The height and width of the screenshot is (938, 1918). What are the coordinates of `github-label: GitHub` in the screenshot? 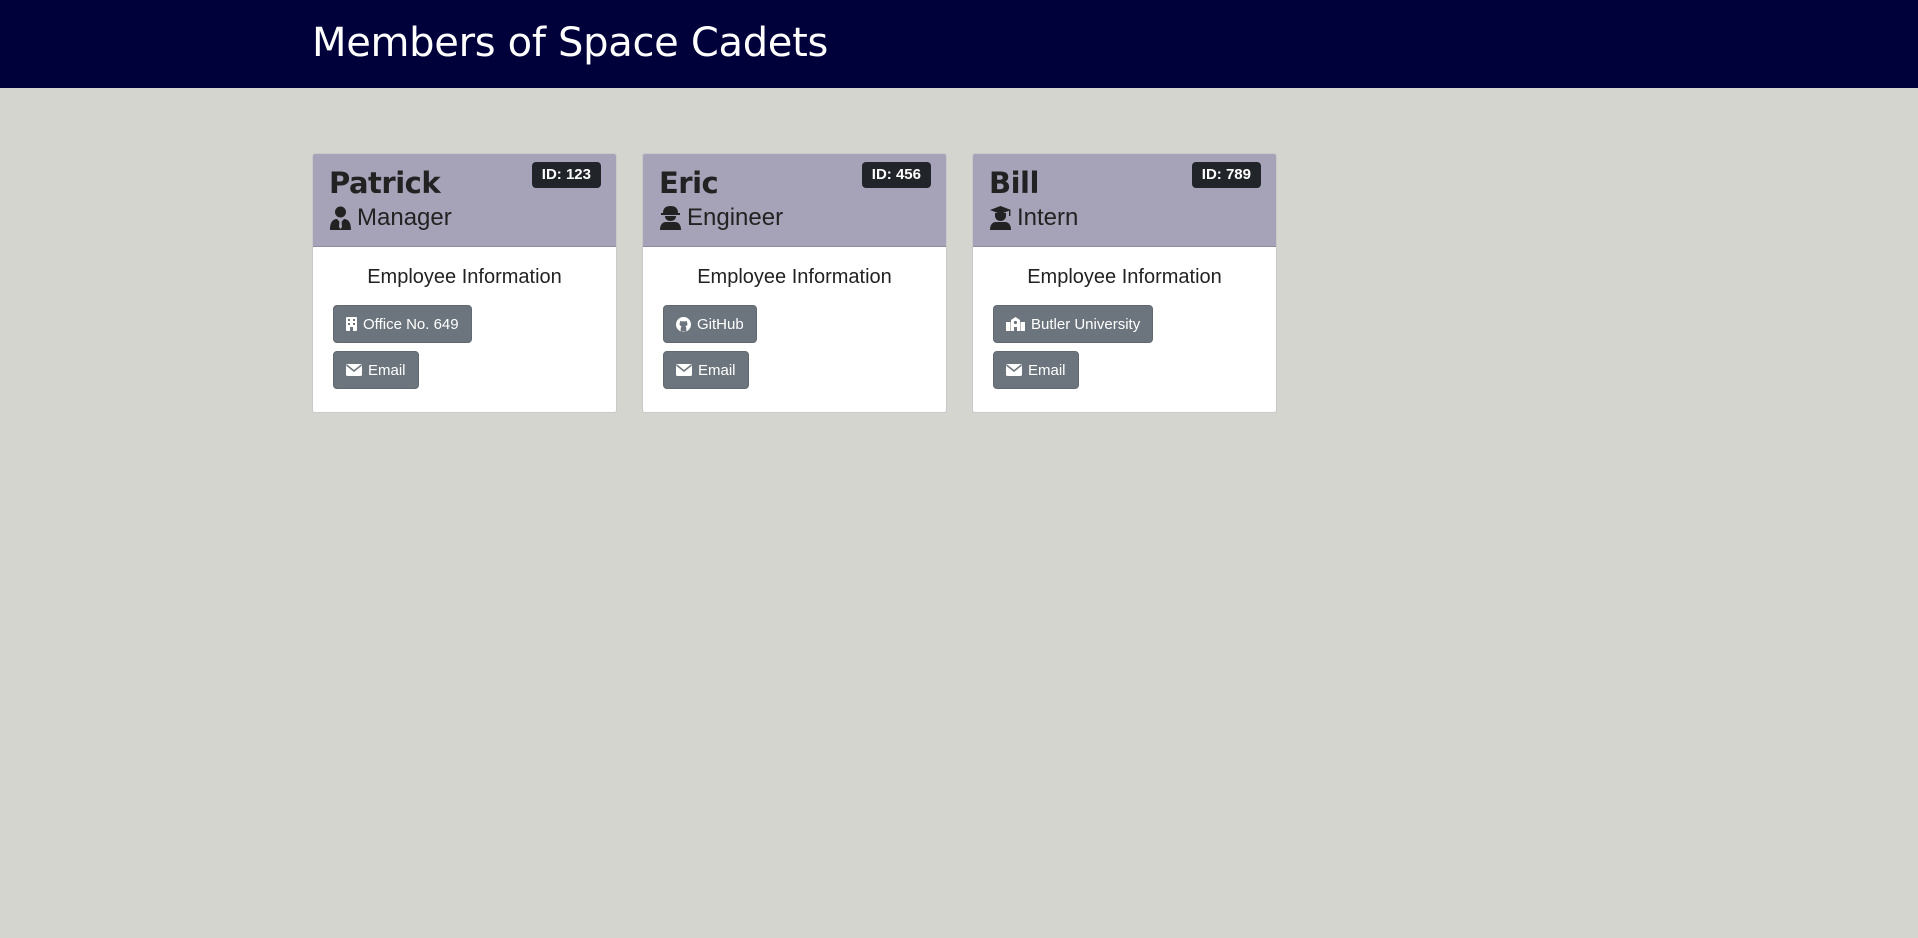 It's located at (720, 324).